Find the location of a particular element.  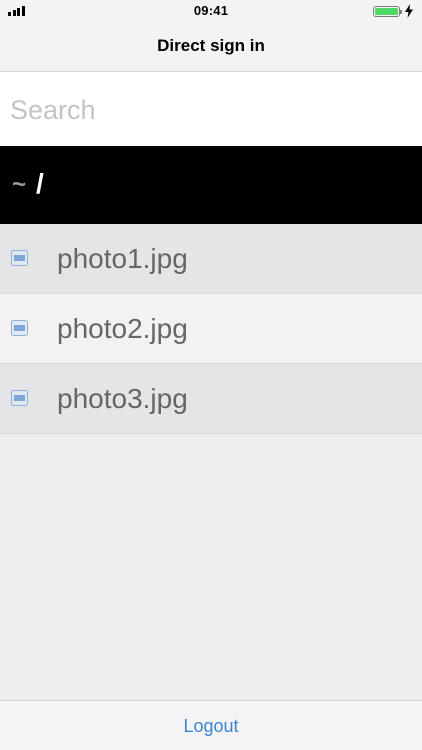

path-breadcrumb: ~ / is located at coordinates (211, 185).